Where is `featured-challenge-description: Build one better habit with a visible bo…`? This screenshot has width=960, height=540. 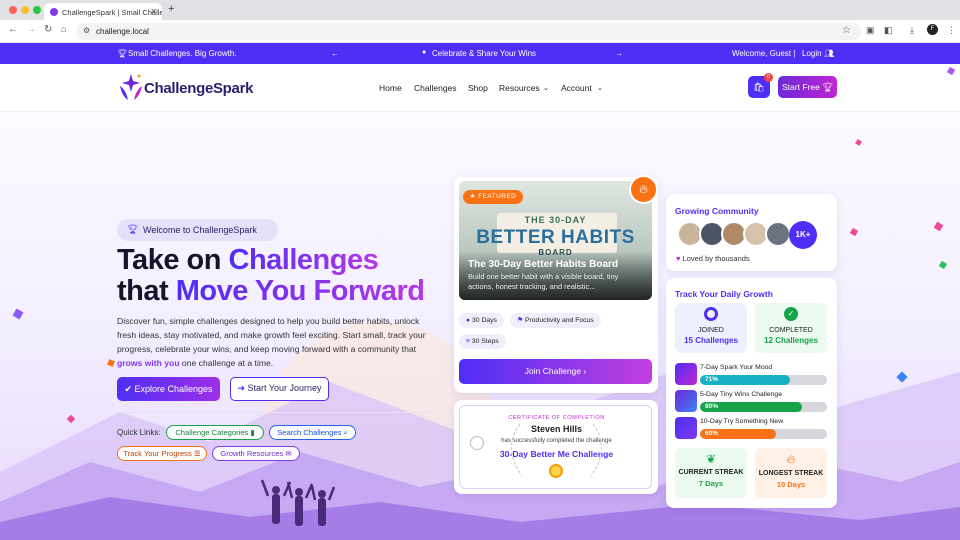 featured-challenge-description: Build one better habit with a visible bo… is located at coordinates (543, 281).